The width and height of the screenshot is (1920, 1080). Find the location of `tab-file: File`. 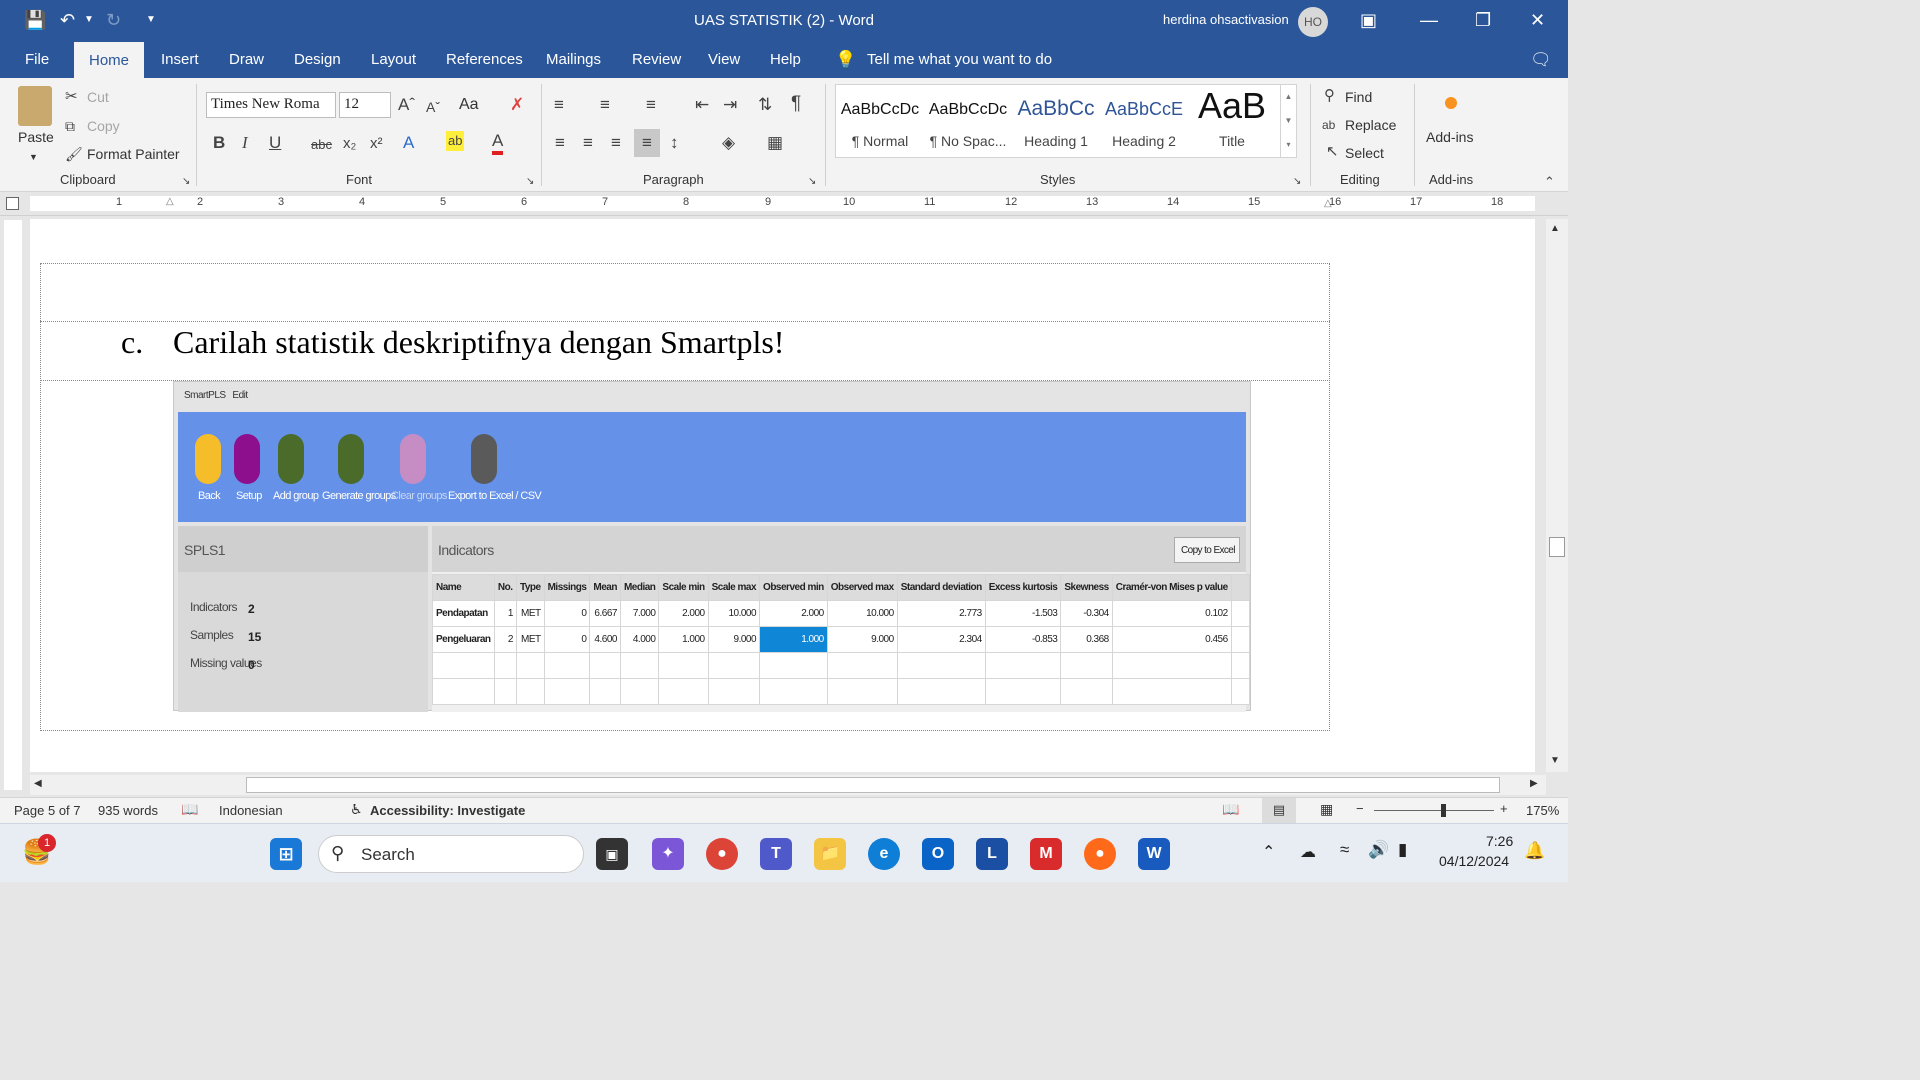

tab-file: File is located at coordinates (37, 60).